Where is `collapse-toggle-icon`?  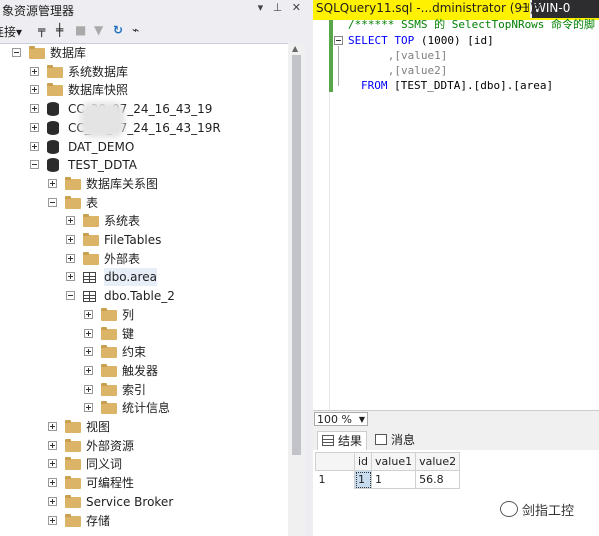 collapse-toggle-icon is located at coordinates (338, 40).